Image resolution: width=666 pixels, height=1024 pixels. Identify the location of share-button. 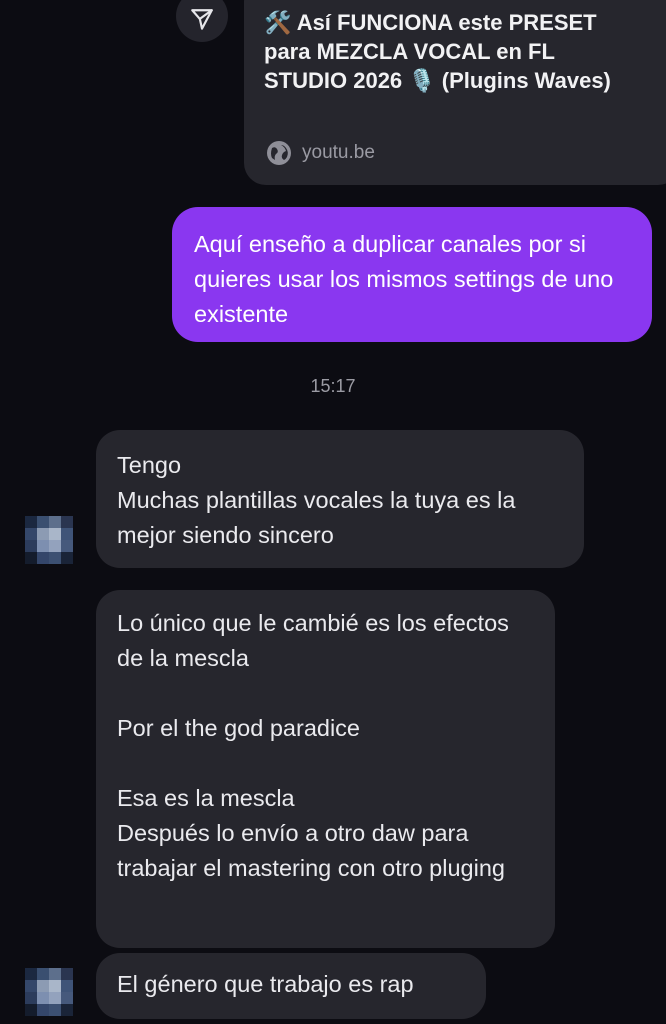
(202, 21).